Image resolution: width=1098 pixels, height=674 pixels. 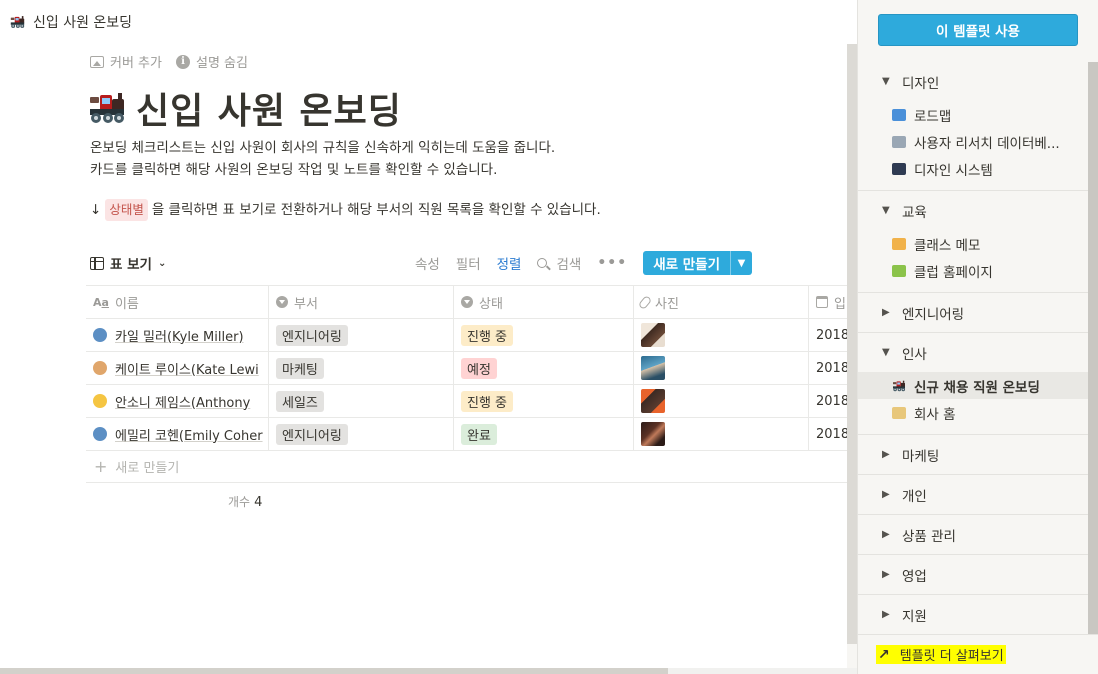 What do you see at coordinates (973, 534) in the screenshot?
I see `category-toggle: ▶ 상품 관리` at bounding box center [973, 534].